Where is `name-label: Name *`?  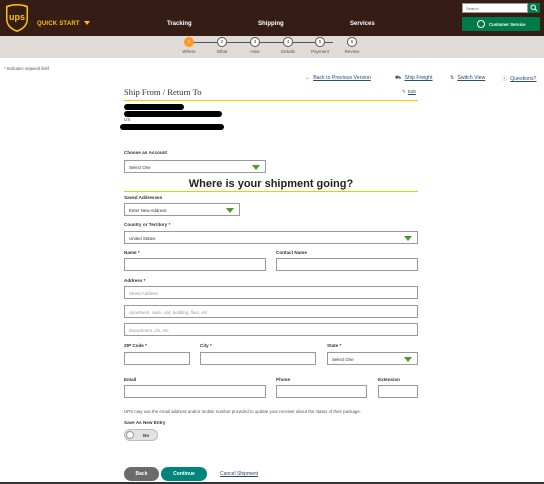 name-label: Name * is located at coordinates (132, 252).